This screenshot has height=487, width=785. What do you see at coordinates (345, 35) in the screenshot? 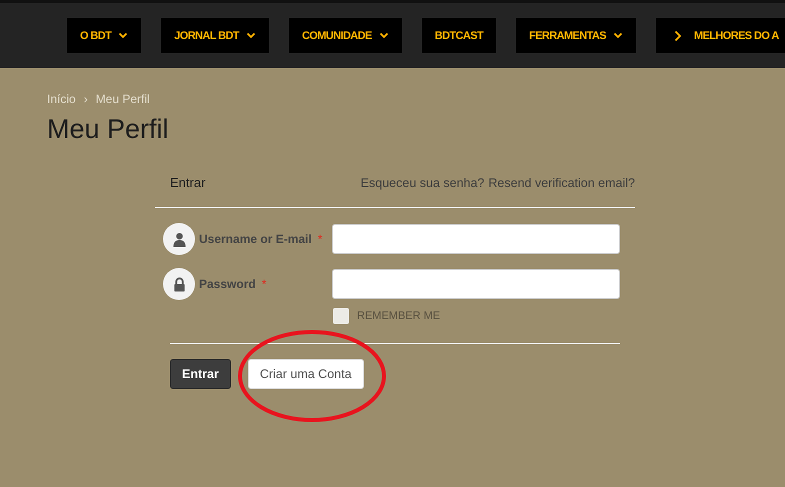
I see `nav-item: COMUNIDADE` at bounding box center [345, 35].